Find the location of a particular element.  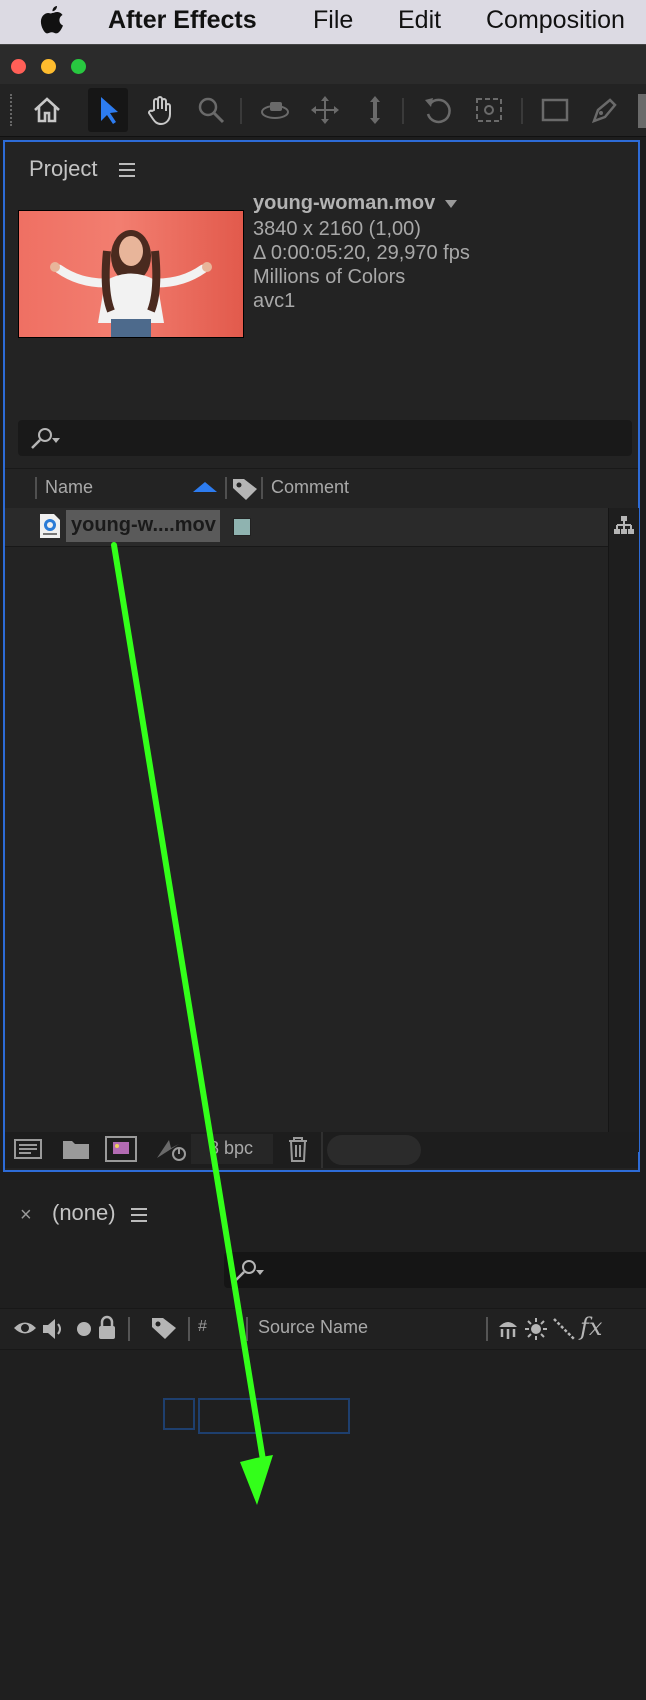

apple-logo-icon is located at coordinates (52, 23).